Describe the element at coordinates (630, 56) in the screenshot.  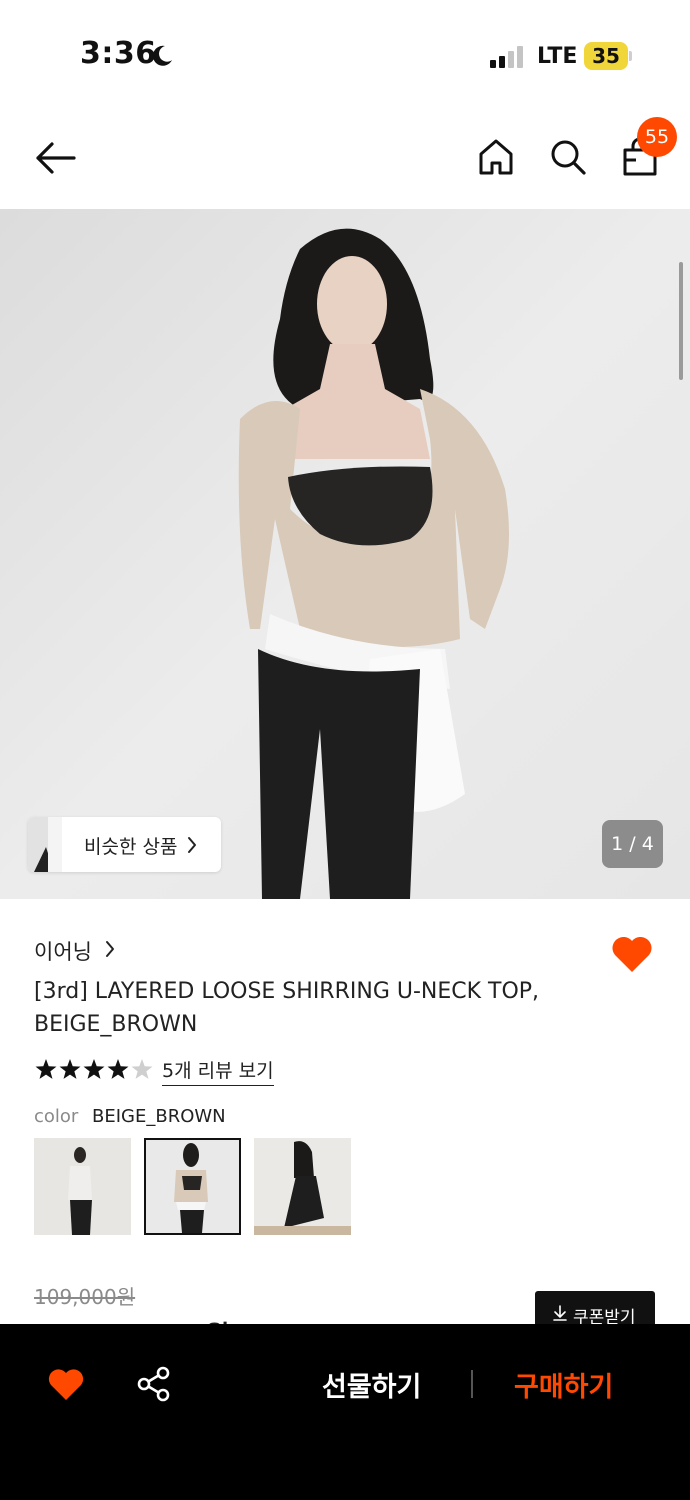
I see `battery-cap` at that location.